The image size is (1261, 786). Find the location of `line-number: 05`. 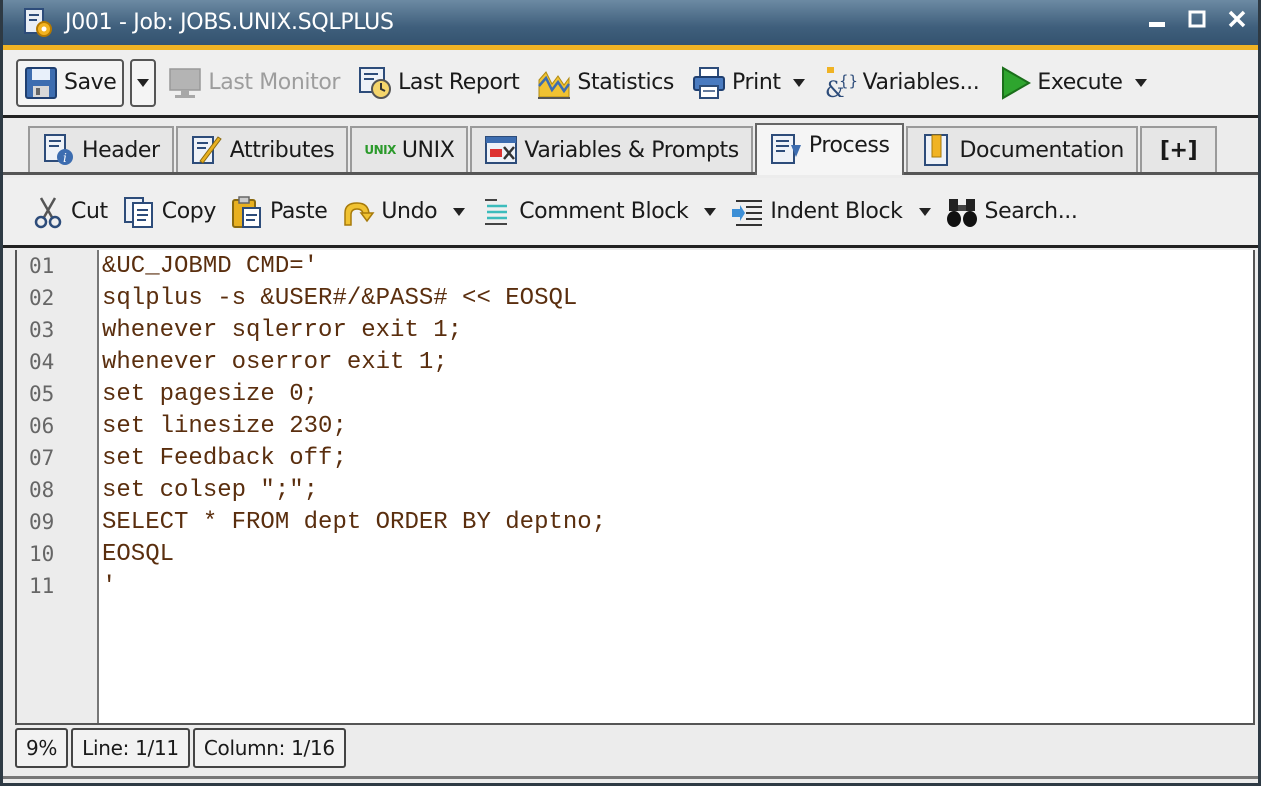

line-number: 05 is located at coordinates (42, 394).